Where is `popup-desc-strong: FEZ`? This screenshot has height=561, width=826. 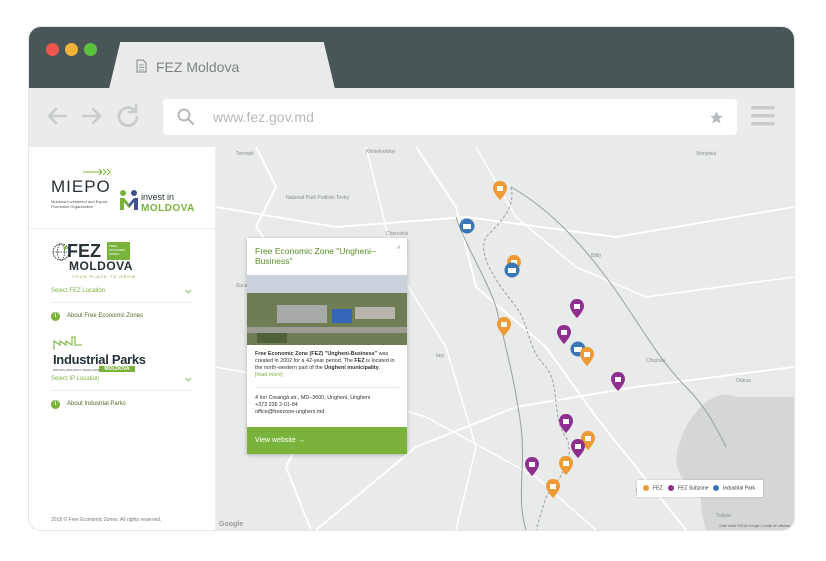 popup-desc-strong: FEZ is located at coordinates (359, 361).